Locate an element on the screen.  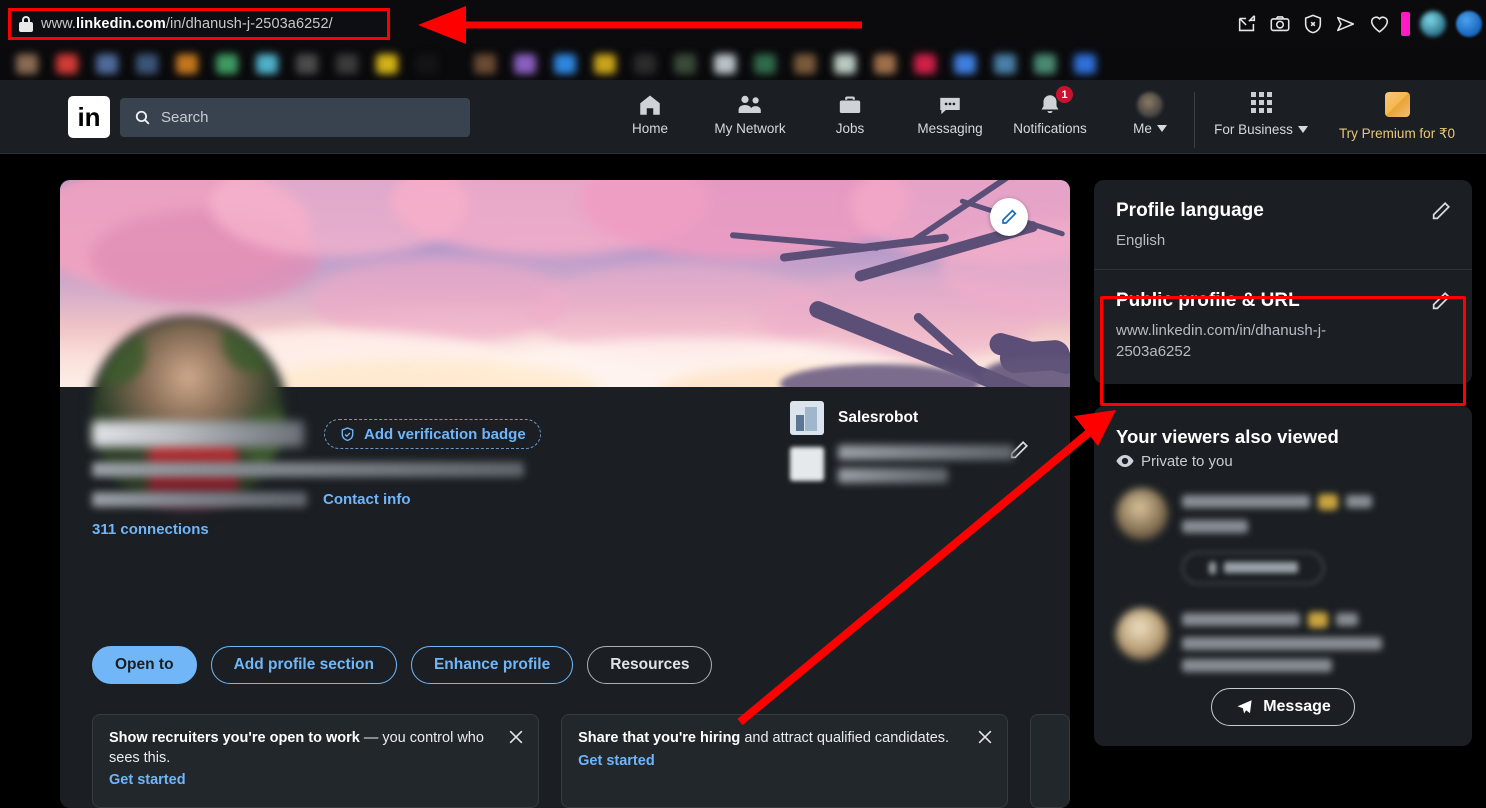
enhance-profile-button: Enhance profile is located at coordinates (492, 665).